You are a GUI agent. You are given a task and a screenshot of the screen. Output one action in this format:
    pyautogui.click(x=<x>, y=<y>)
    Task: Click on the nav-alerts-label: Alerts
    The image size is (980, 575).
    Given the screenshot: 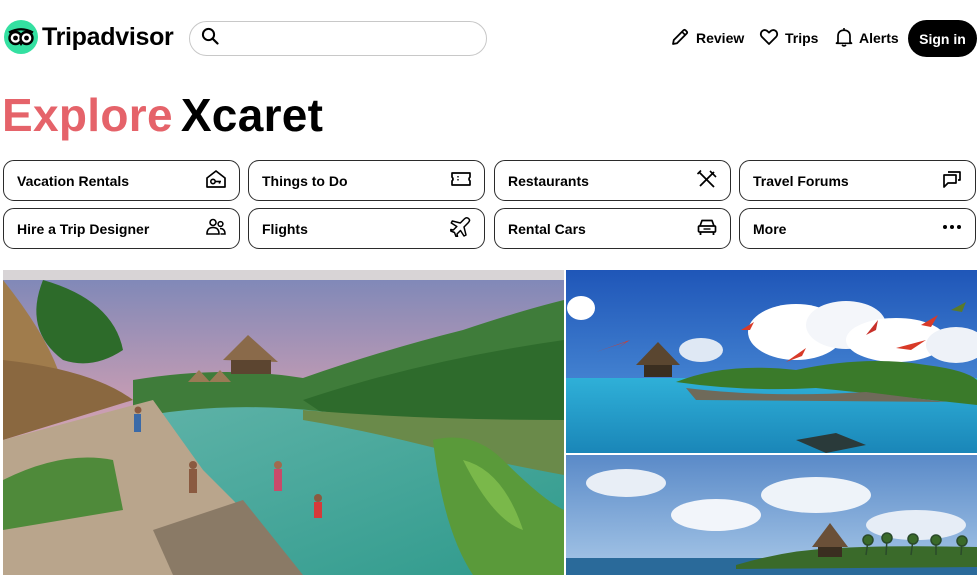 What is the action you would take?
    pyautogui.click(x=879, y=38)
    